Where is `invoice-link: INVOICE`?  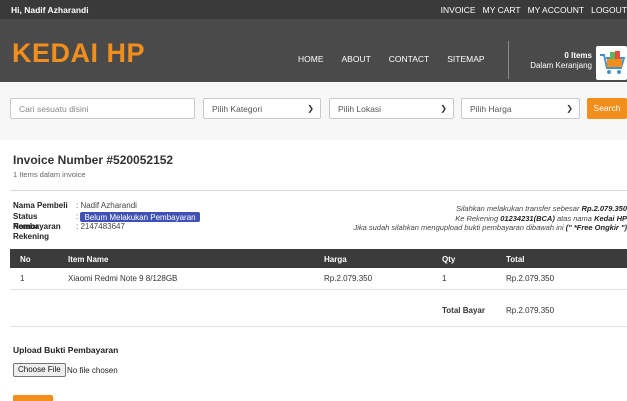 invoice-link: INVOICE is located at coordinates (458, 10).